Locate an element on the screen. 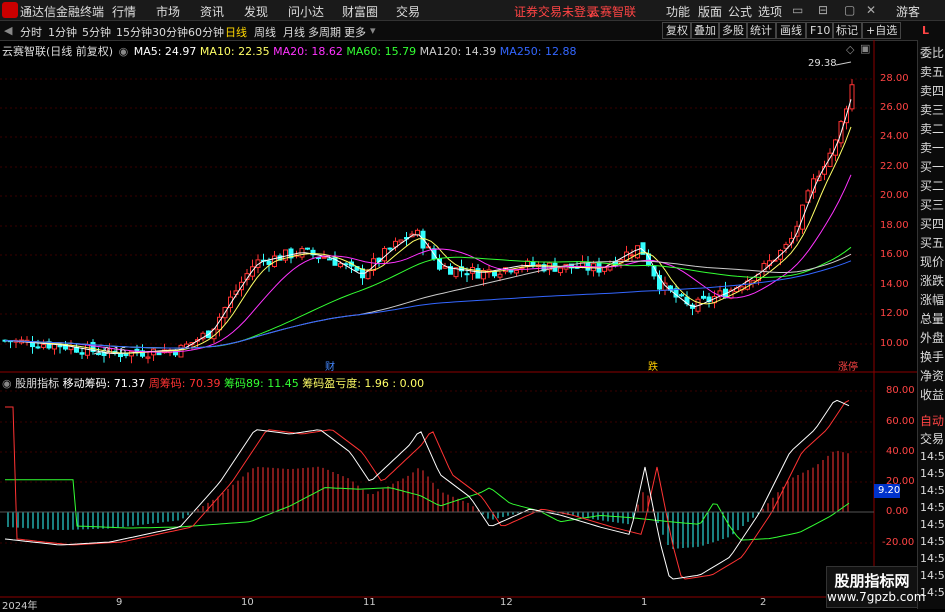 This screenshot has height=612, width=945. high-arrow-icon is located at coordinates (843, 63).